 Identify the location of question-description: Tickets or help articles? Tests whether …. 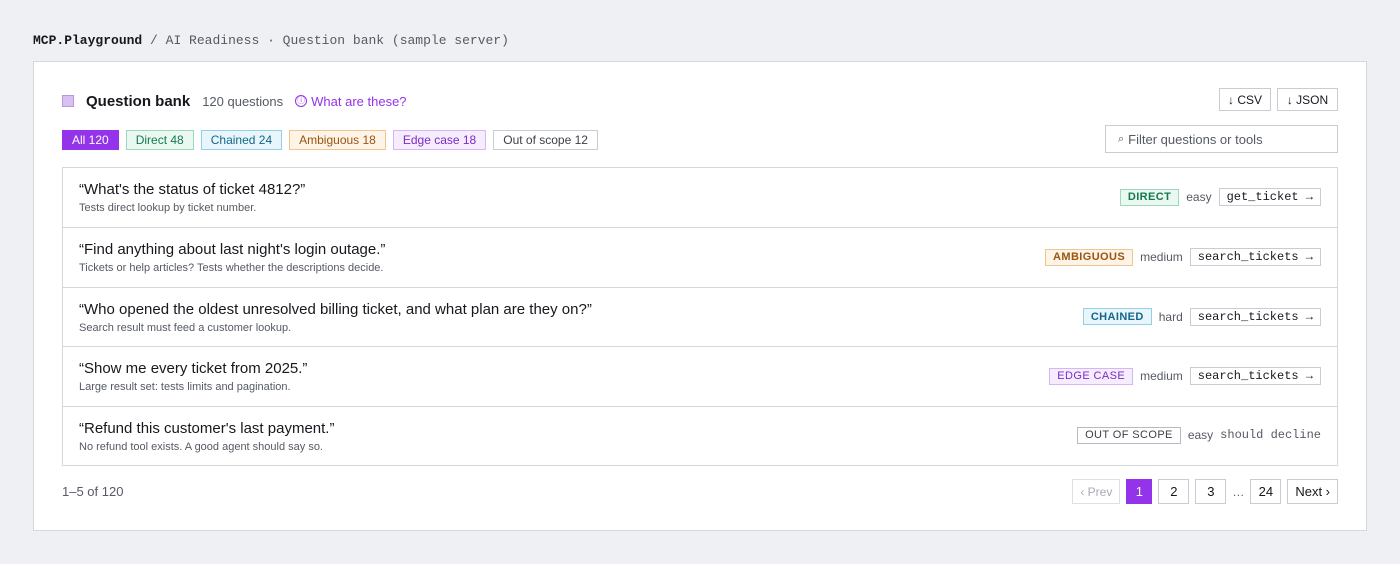
(231, 268).